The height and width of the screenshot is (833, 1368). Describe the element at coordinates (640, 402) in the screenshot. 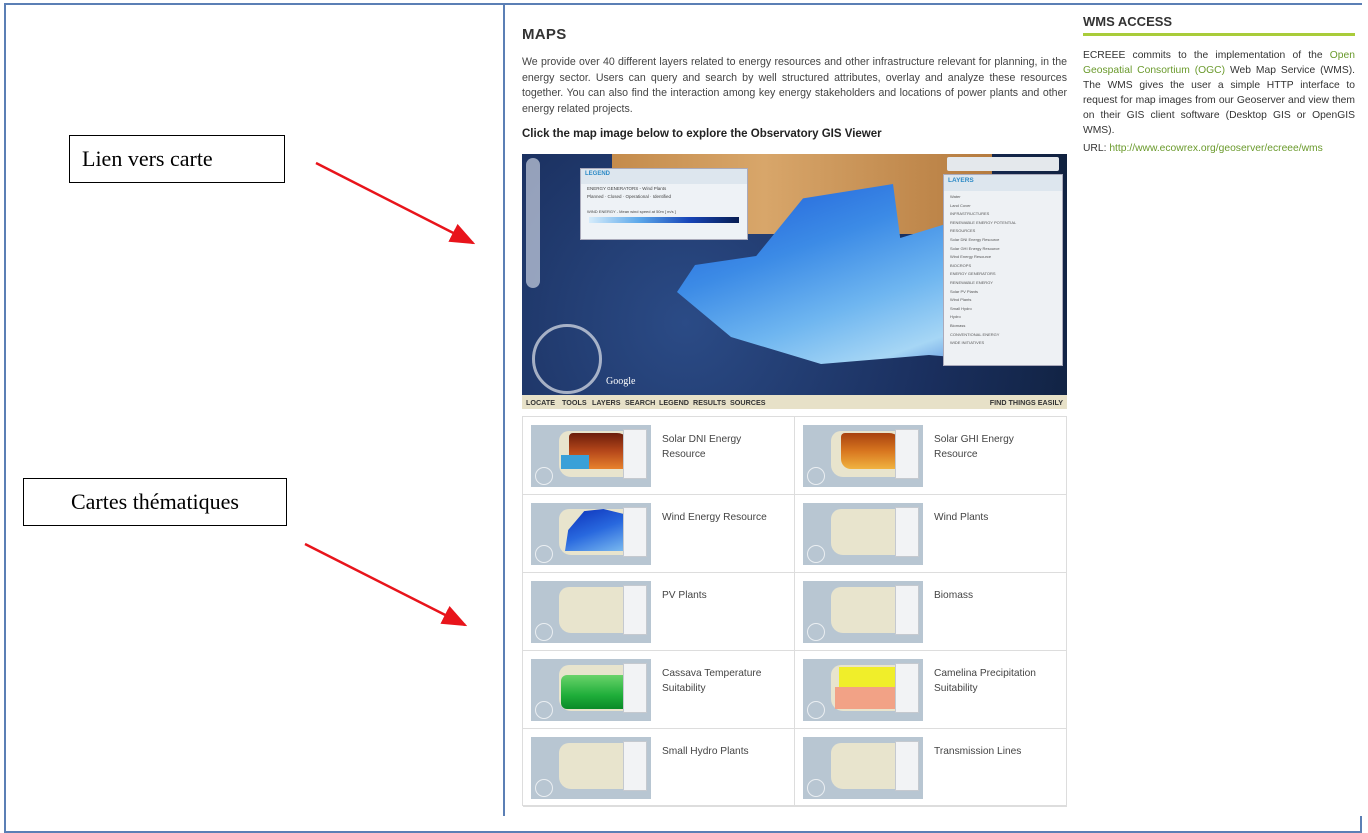

I see `nav-search: SEARCH` at that location.